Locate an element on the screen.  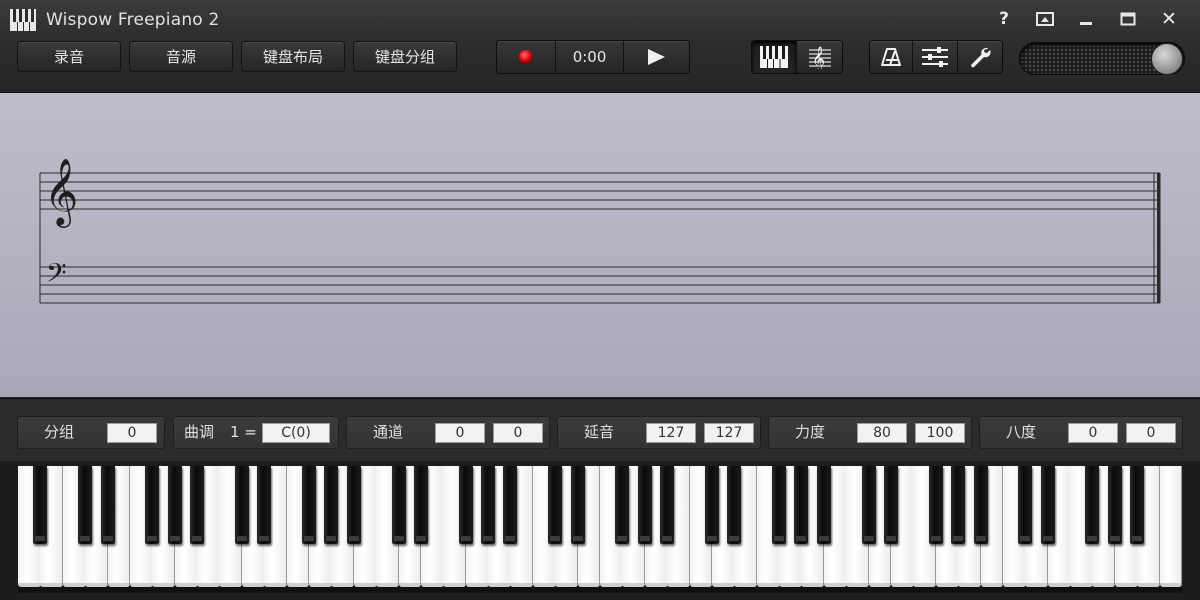
octave-value-2: 0 is located at coordinates (1151, 433).